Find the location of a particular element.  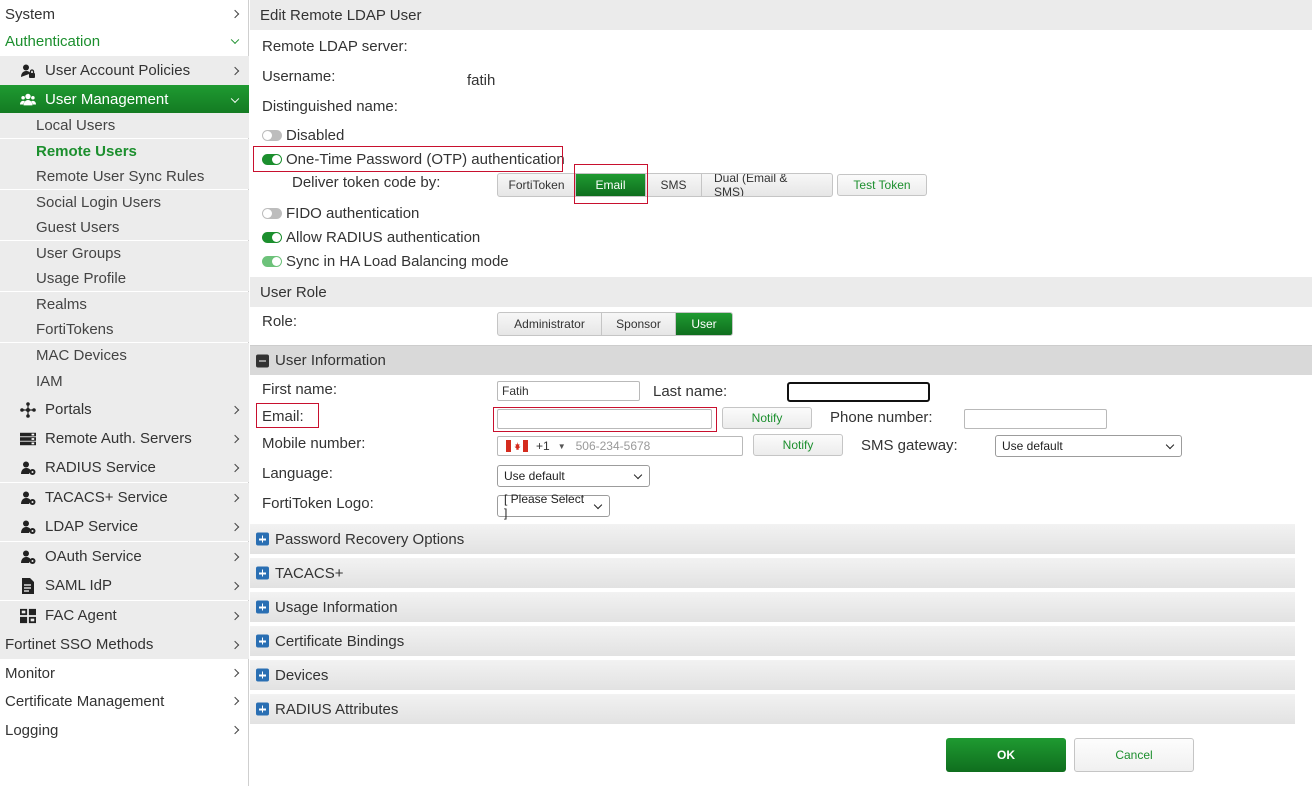

last-name-input is located at coordinates (858, 392).